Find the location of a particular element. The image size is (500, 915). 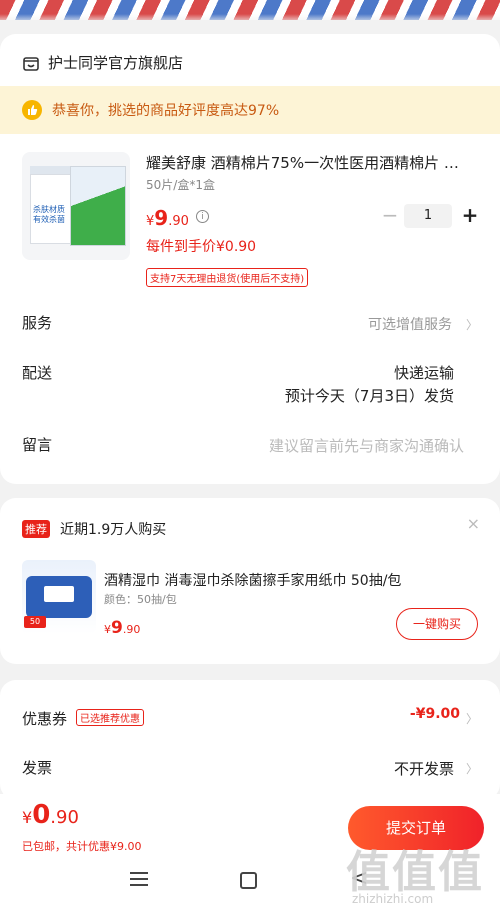

box-side is located at coordinates (98, 206).